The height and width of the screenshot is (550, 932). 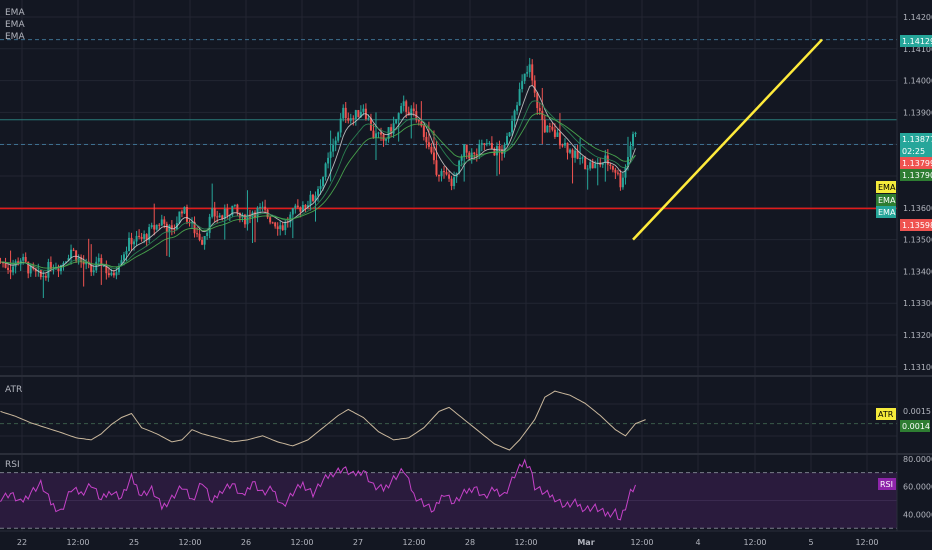 I want to click on price-tick-10: 1.13200, so click(x=917, y=335).